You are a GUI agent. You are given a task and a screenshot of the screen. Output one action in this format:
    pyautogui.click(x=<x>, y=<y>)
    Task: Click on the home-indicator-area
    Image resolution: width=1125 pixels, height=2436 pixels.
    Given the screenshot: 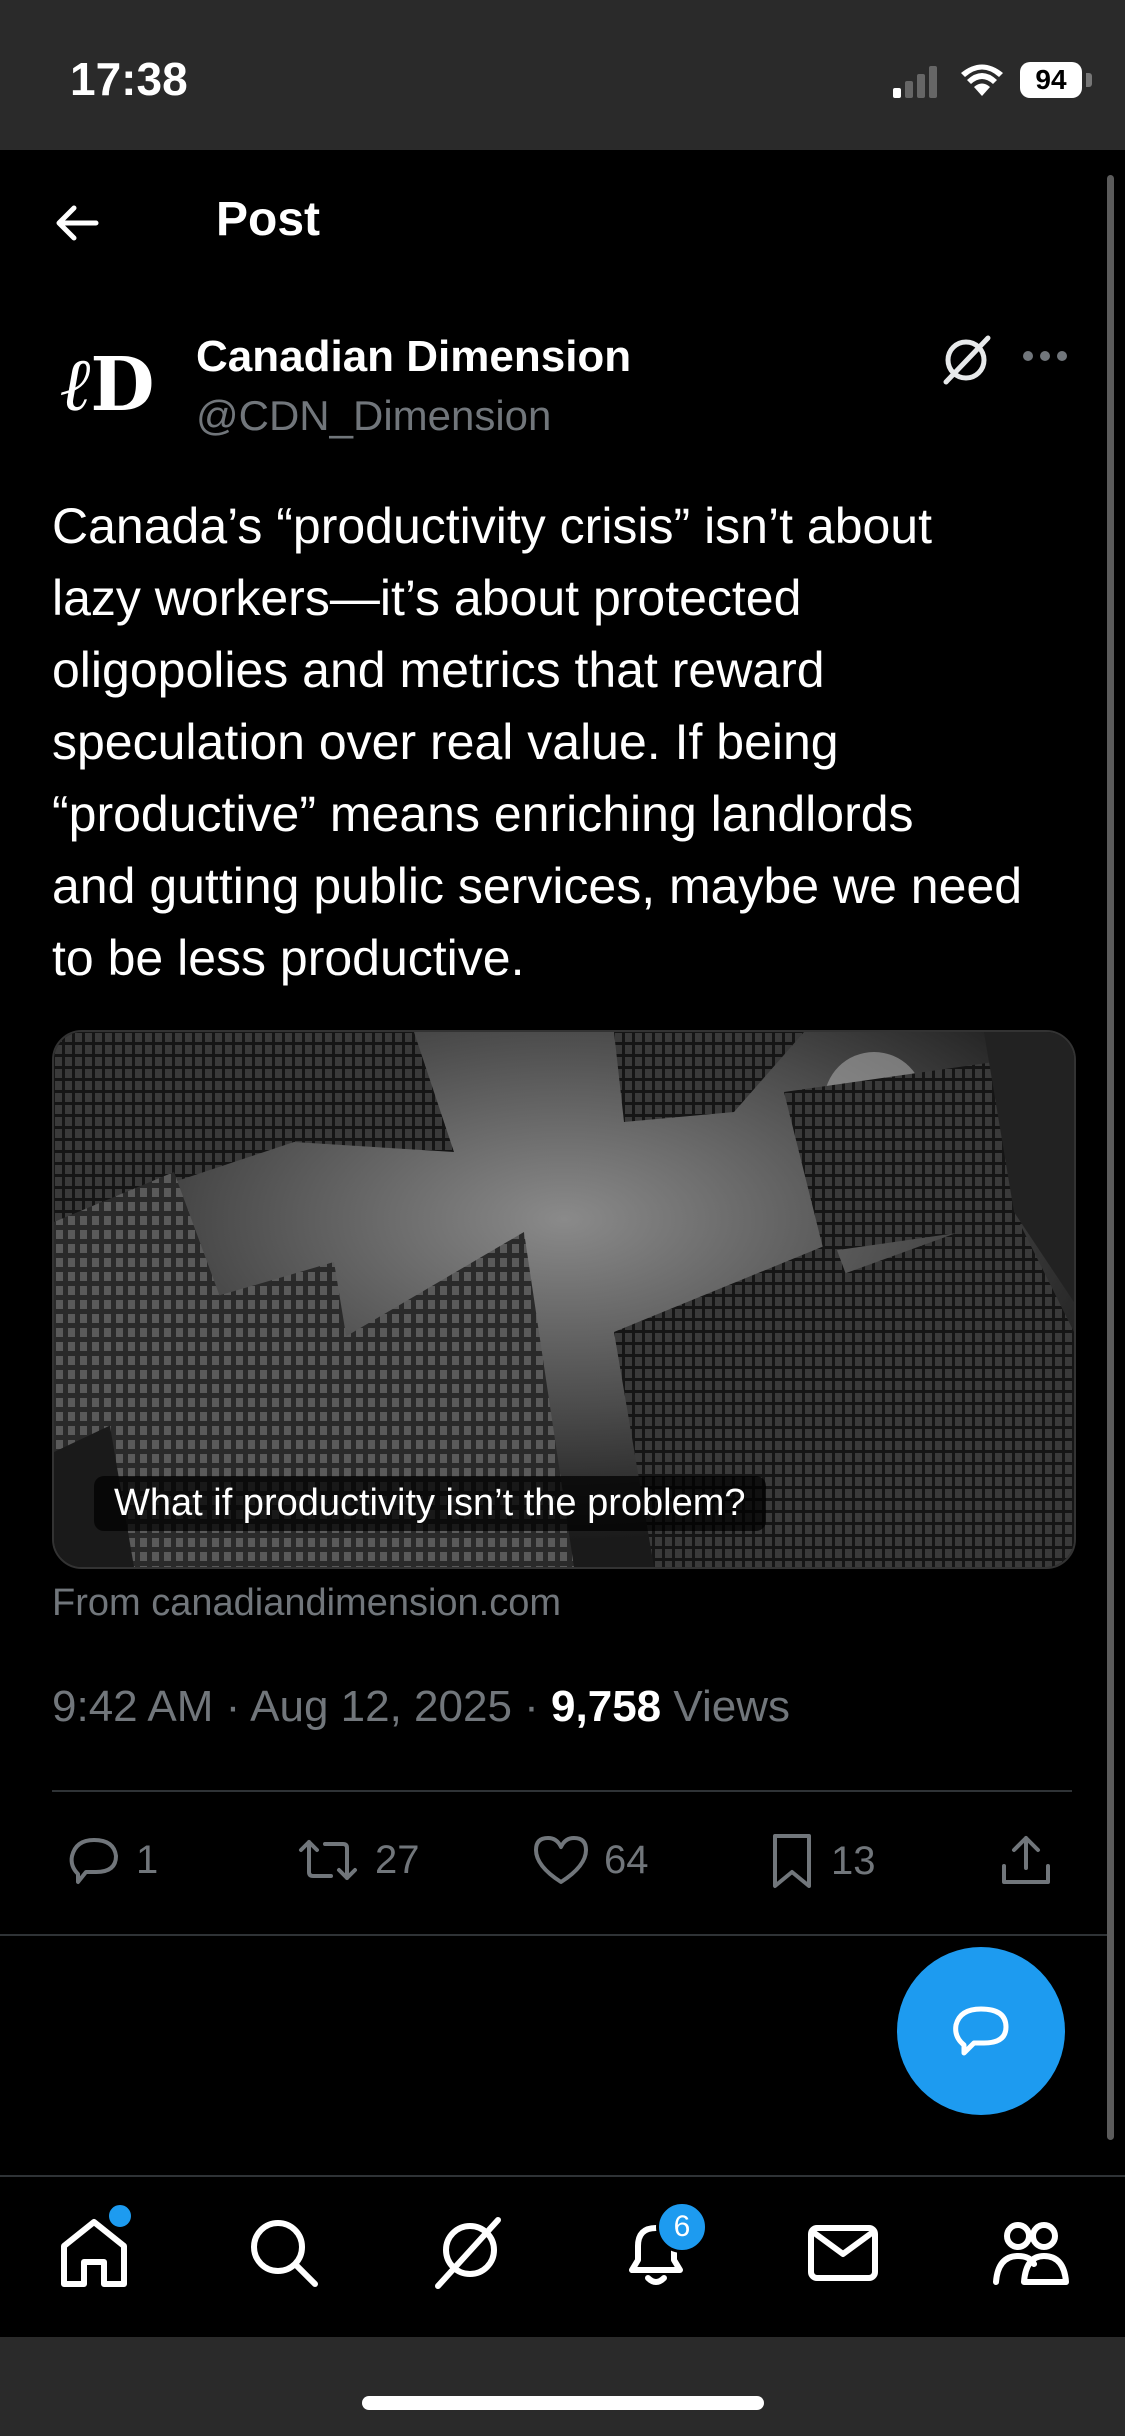 What is the action you would take?
    pyautogui.click(x=562, y=2386)
    